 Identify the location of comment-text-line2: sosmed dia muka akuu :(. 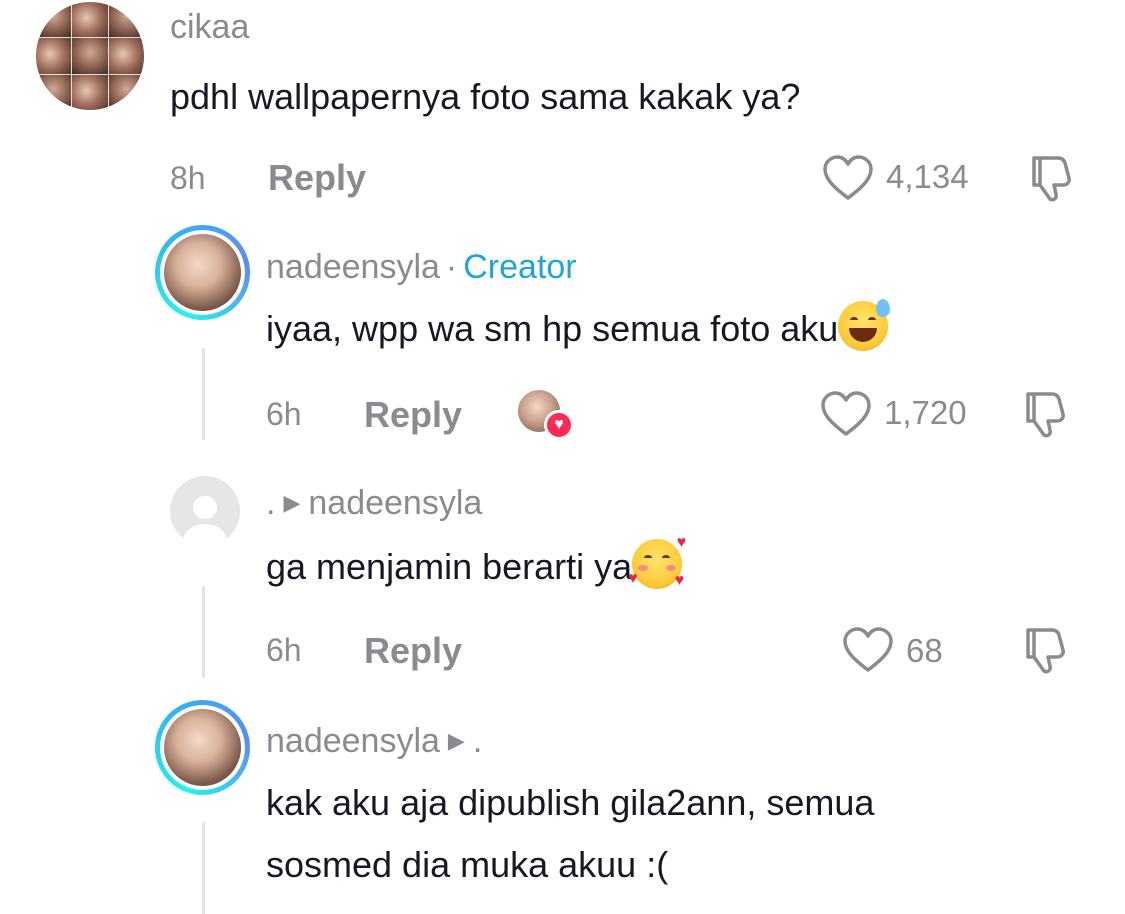
(467, 864).